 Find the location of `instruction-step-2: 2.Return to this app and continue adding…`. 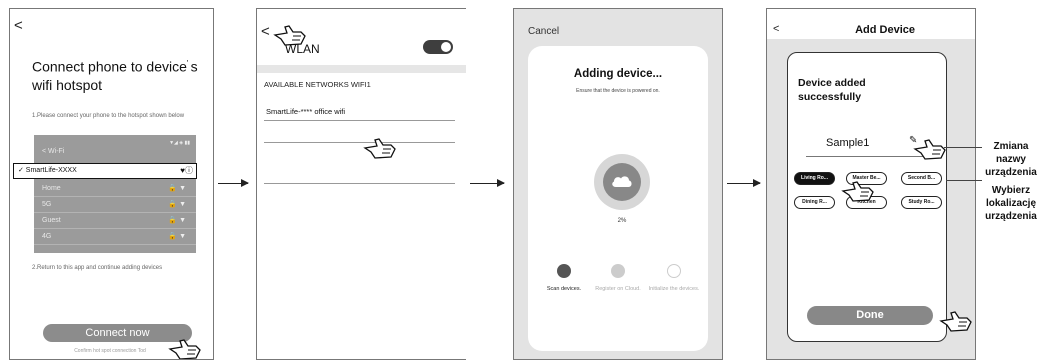

instruction-step-2: 2.Return to this app and continue adding… is located at coordinates (97, 268).